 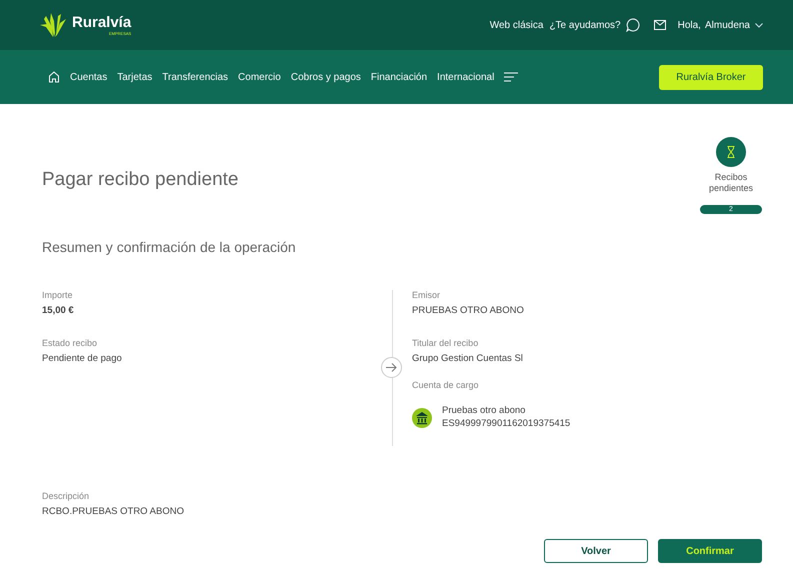 What do you see at coordinates (70, 343) in the screenshot?
I see `field-label: Estado recibo` at bounding box center [70, 343].